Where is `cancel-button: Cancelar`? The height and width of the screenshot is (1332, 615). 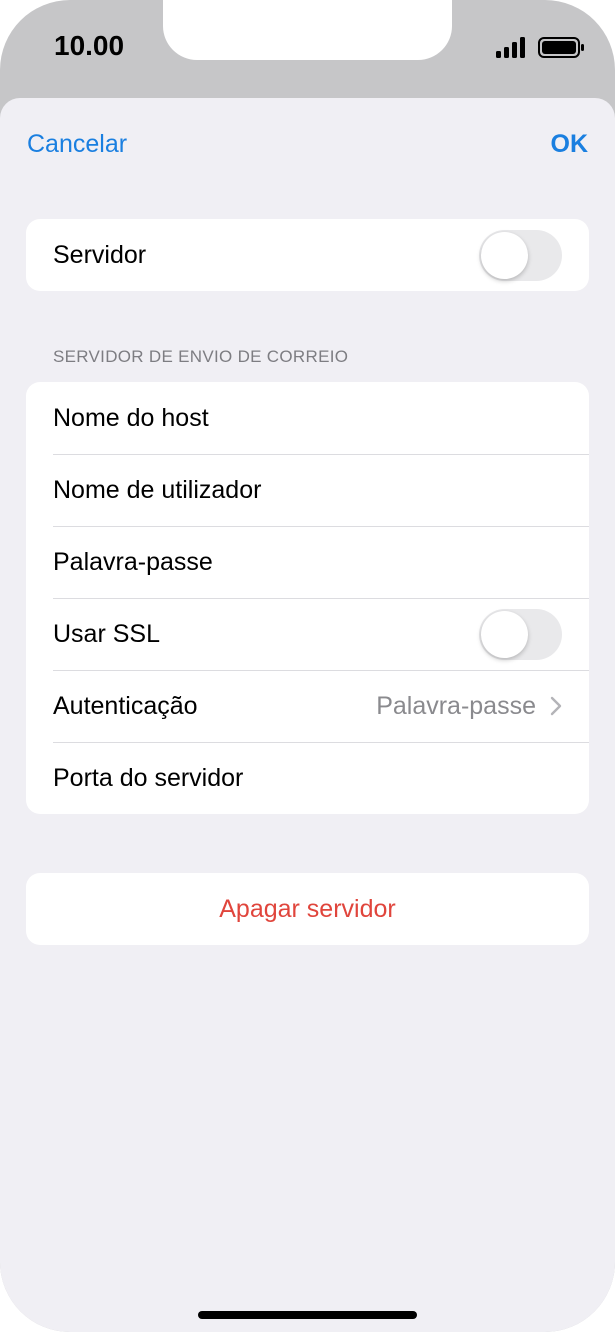
cancel-button: Cancelar is located at coordinates (77, 144).